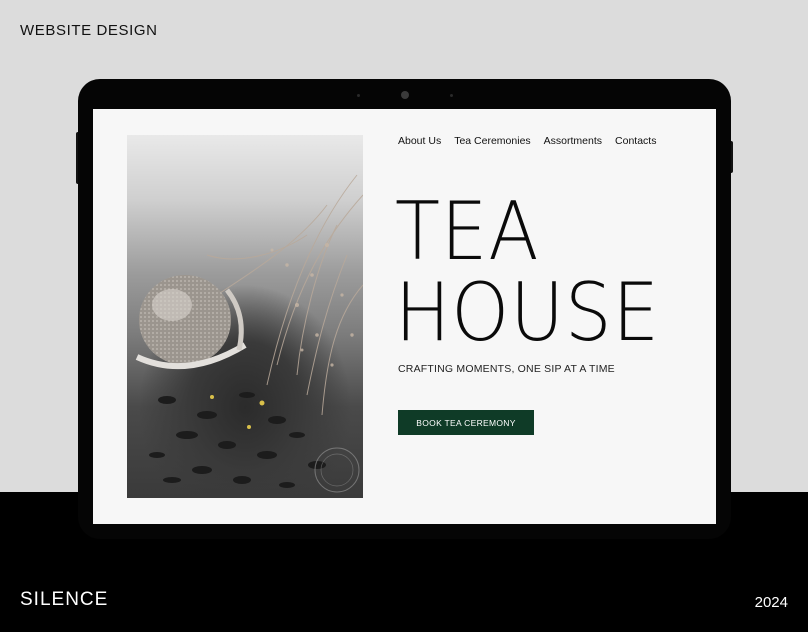 The image size is (808, 632). Describe the element at coordinates (492, 141) in the screenshot. I see `nav-tea-ceremonies: Tea Ceremonies` at that location.